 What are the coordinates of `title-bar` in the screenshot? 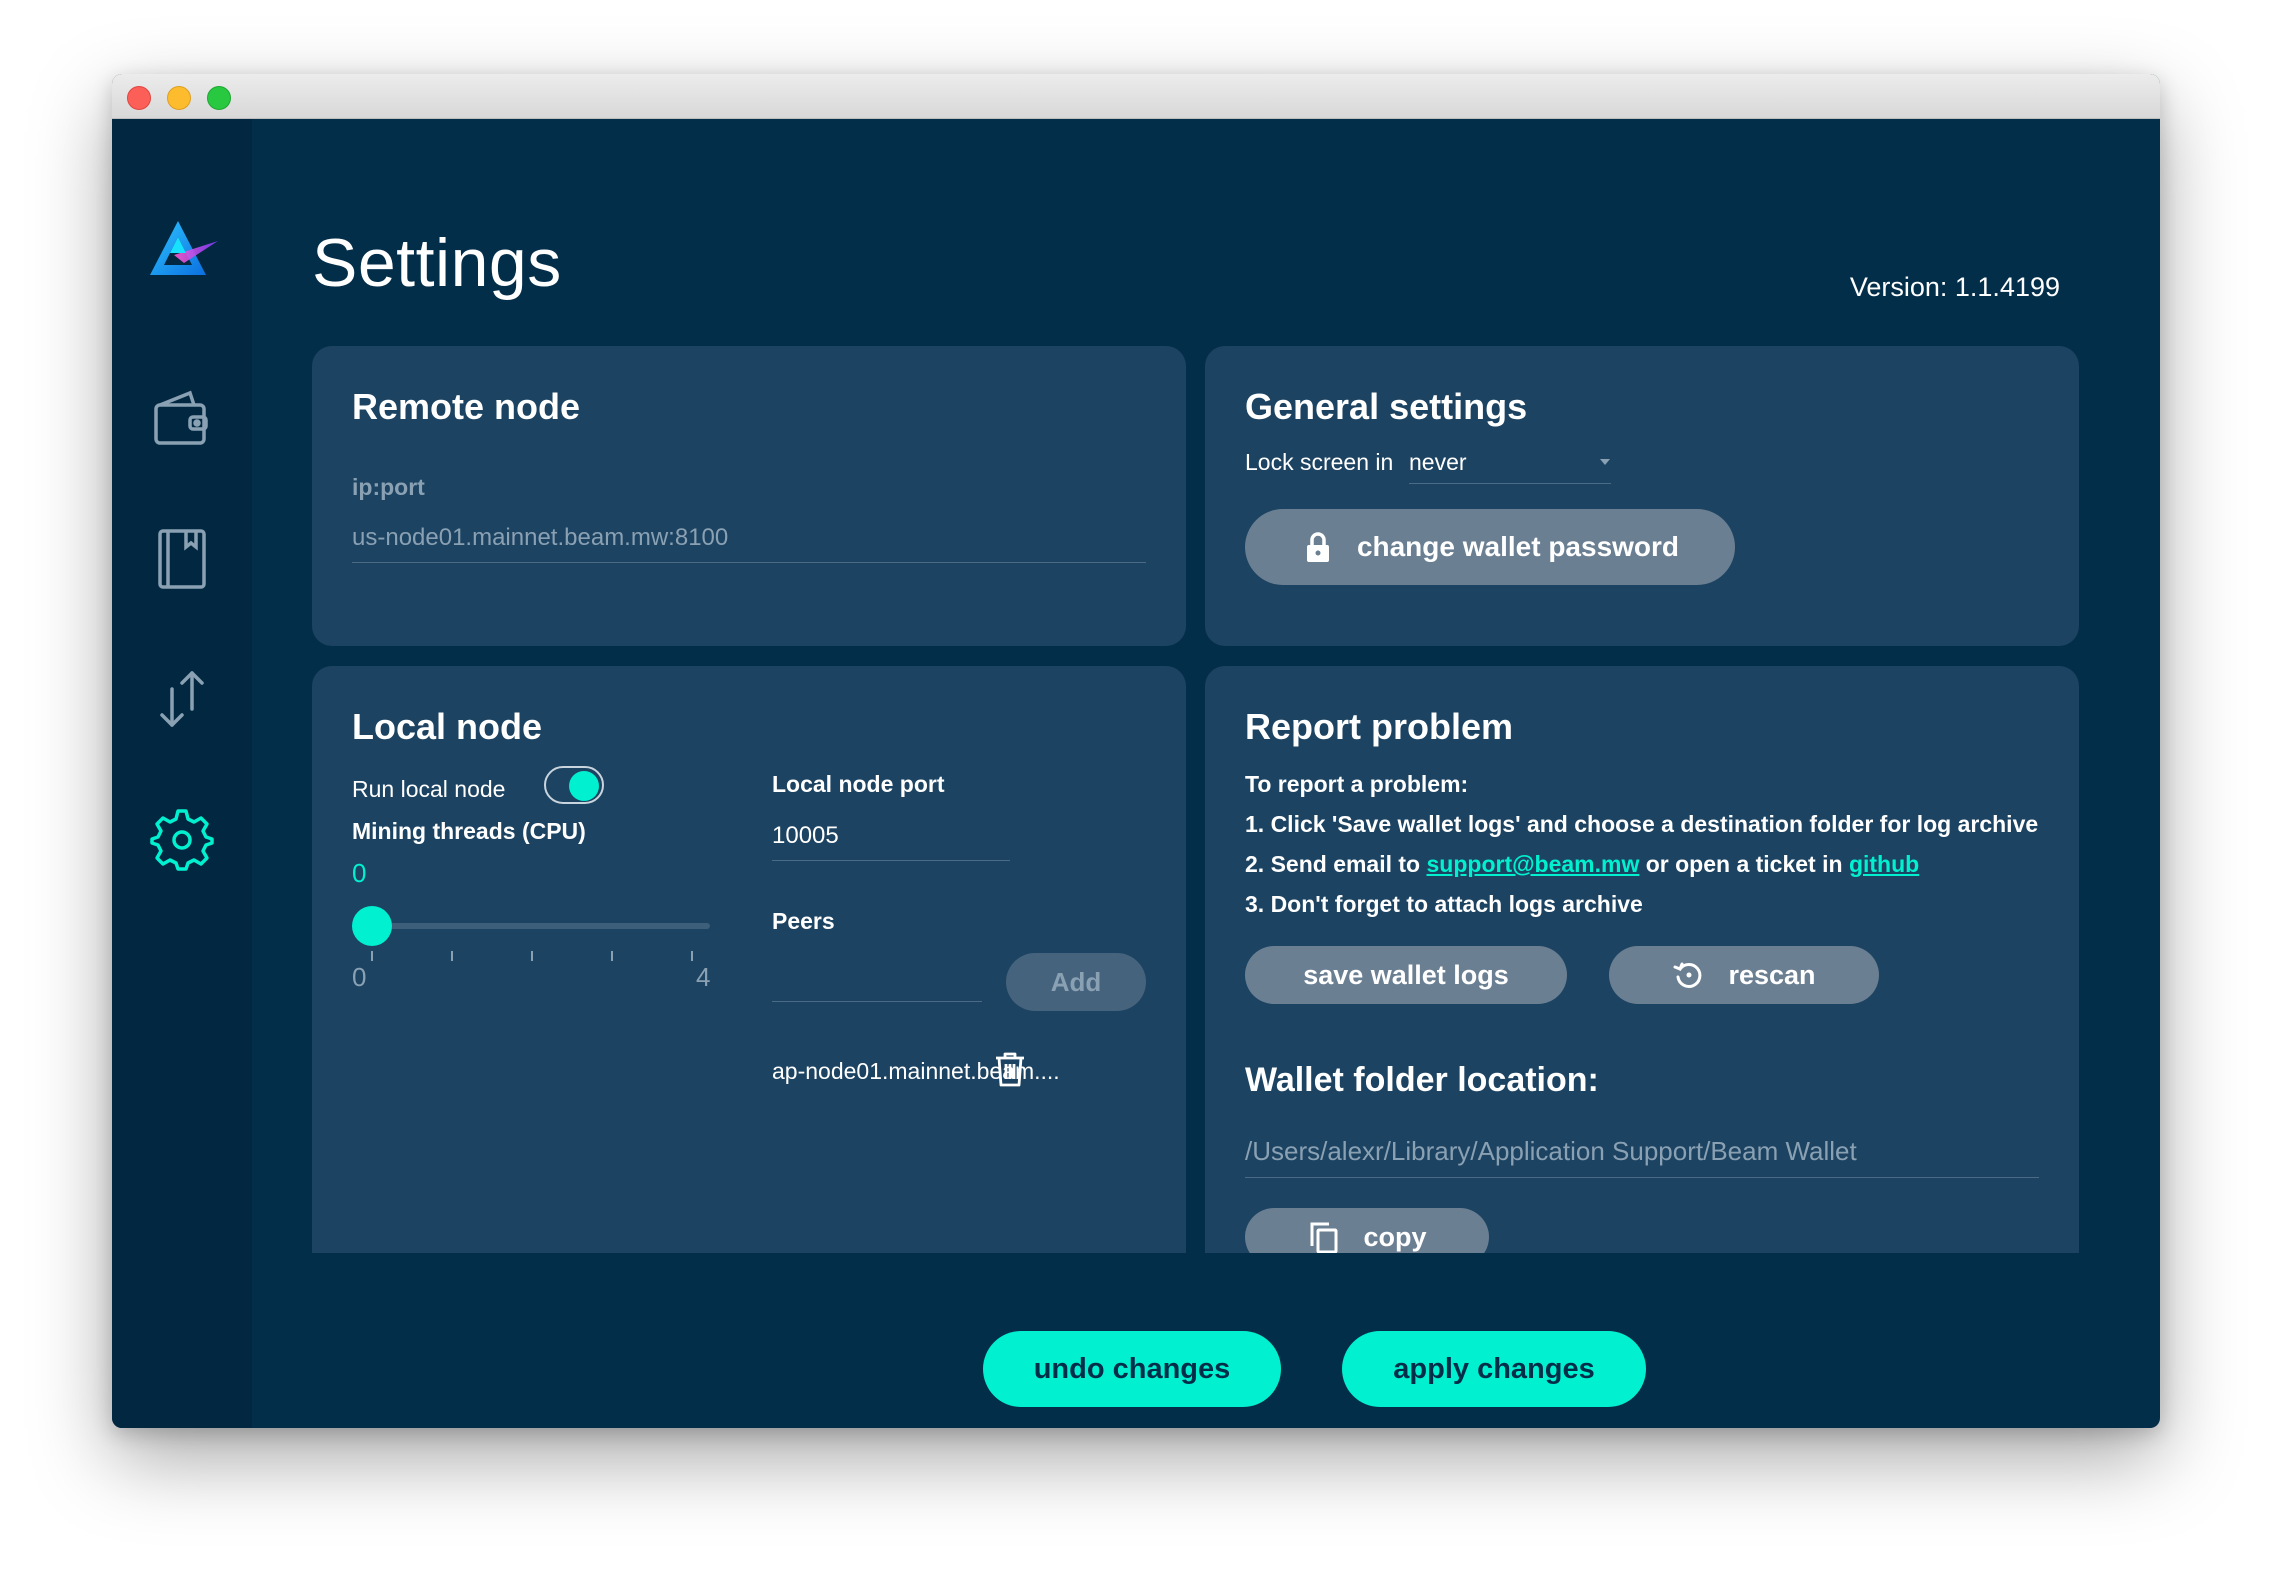 It's located at (1136, 96).